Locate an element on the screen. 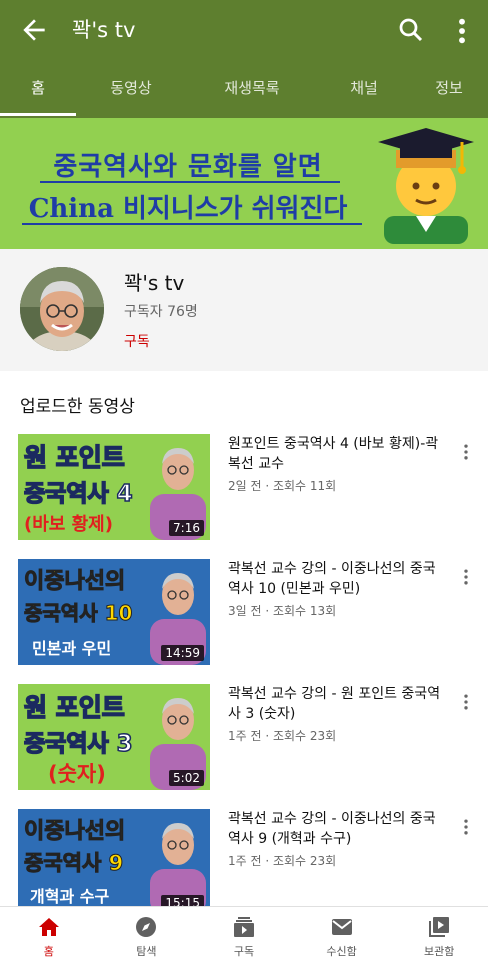 The height and width of the screenshot is (960, 488). tab-channels: 채널 is located at coordinates (364, 90).